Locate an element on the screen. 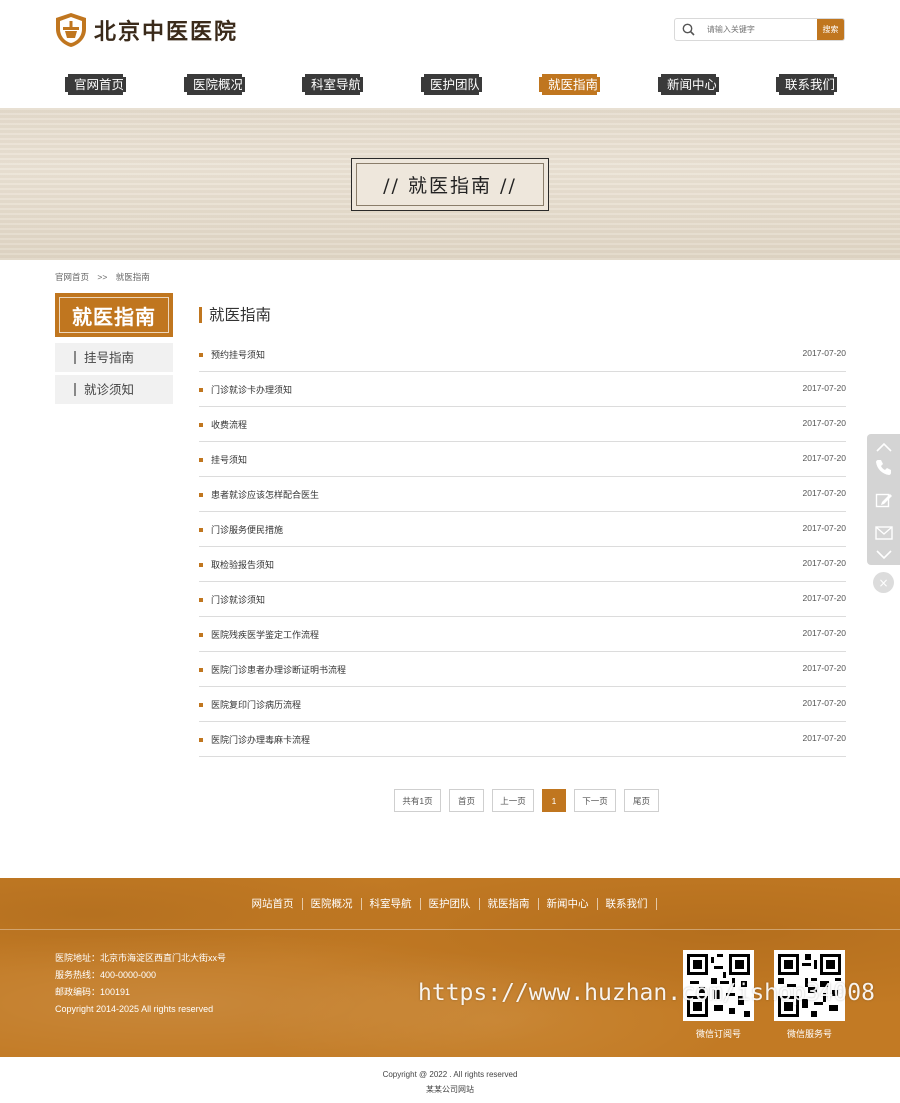  pager-total: 共有1页 is located at coordinates (417, 800).